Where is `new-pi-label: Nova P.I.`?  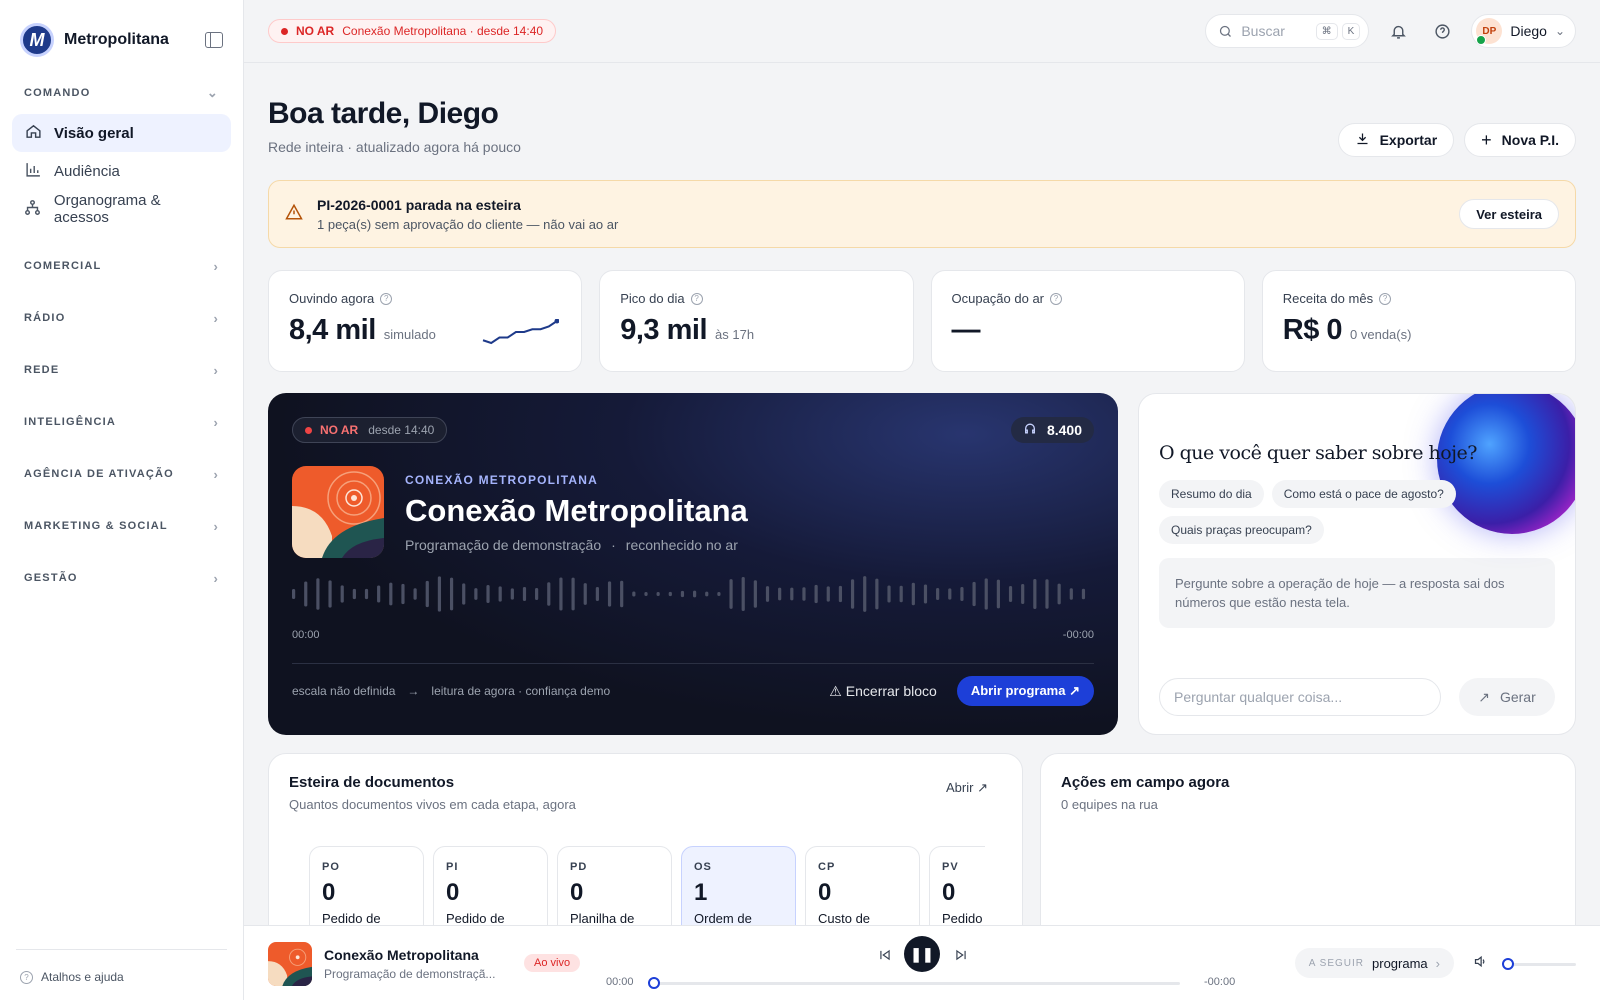 new-pi-label: Nova P.I. is located at coordinates (1530, 140).